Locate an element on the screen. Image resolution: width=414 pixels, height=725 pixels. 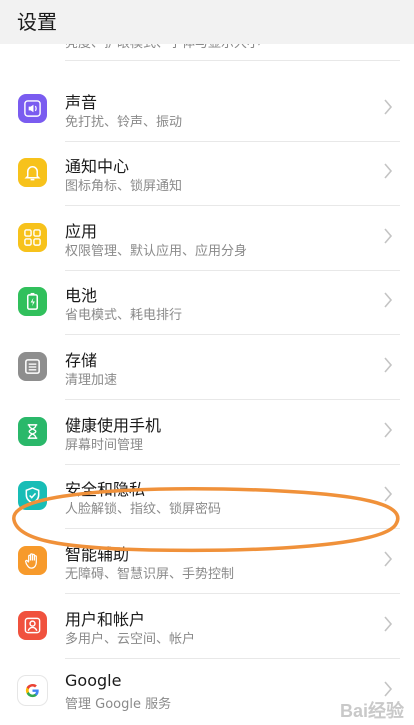
settings-item-title: 存储 is located at coordinates (81, 360).